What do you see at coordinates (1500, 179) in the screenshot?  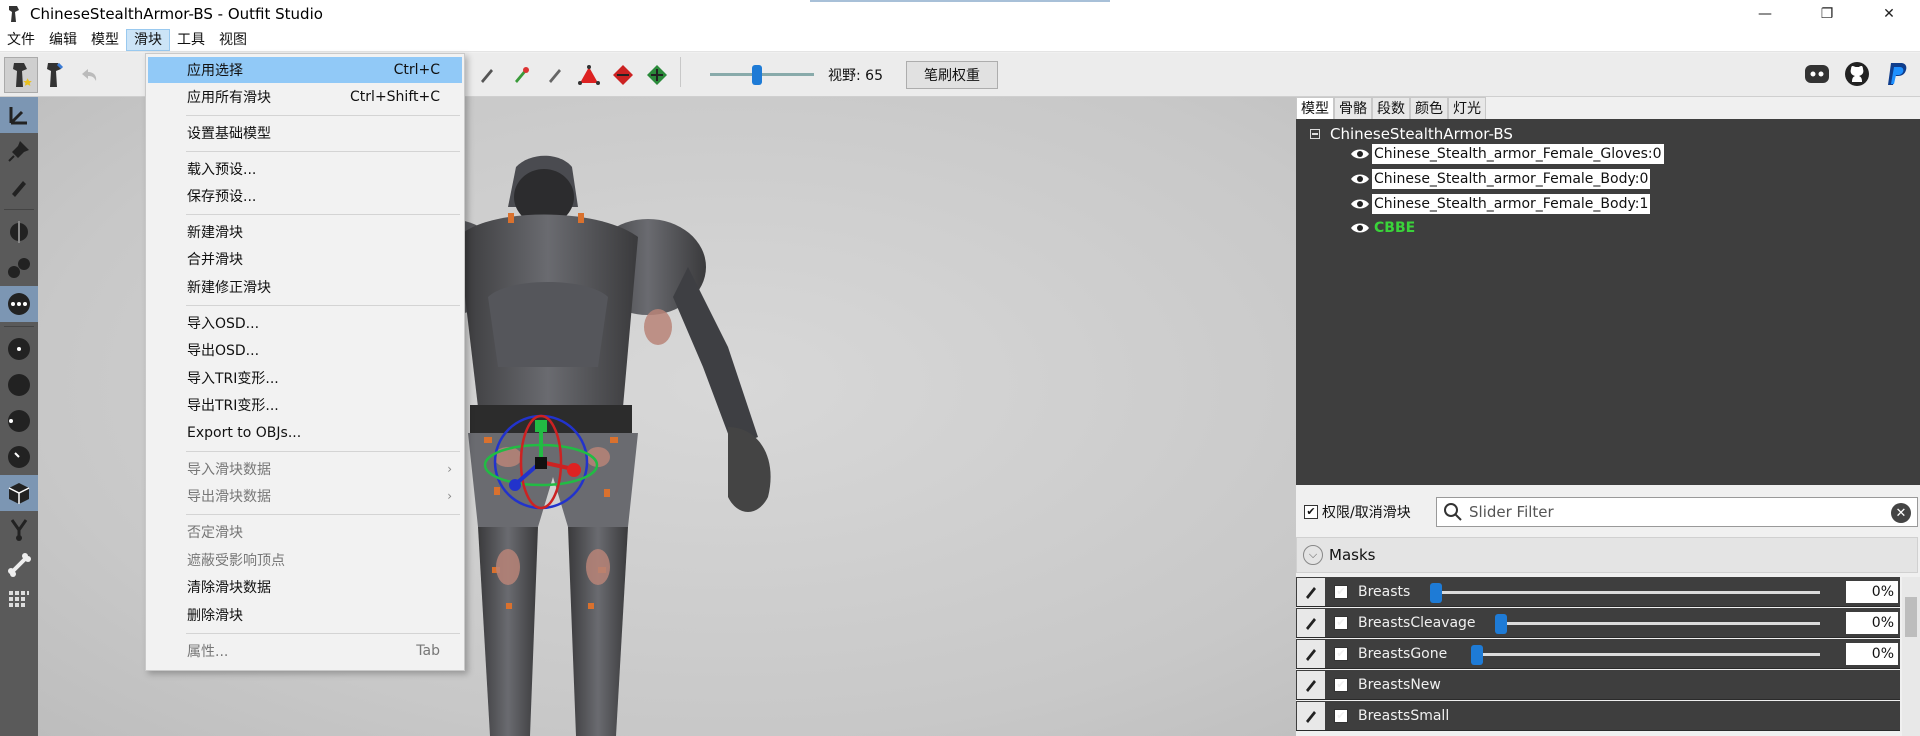 I see `shape-item: Chinese_Stealth_armor_Female_Body:0` at bounding box center [1500, 179].